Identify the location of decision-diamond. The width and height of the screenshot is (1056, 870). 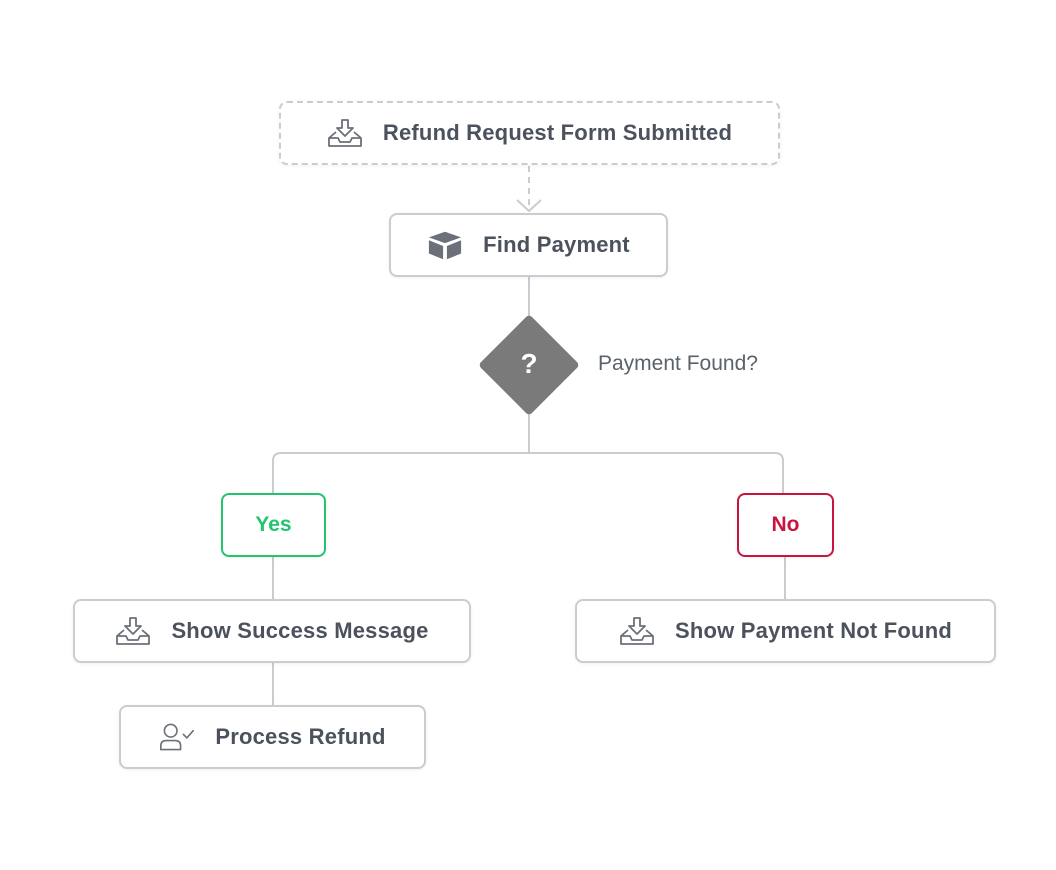
(529, 365).